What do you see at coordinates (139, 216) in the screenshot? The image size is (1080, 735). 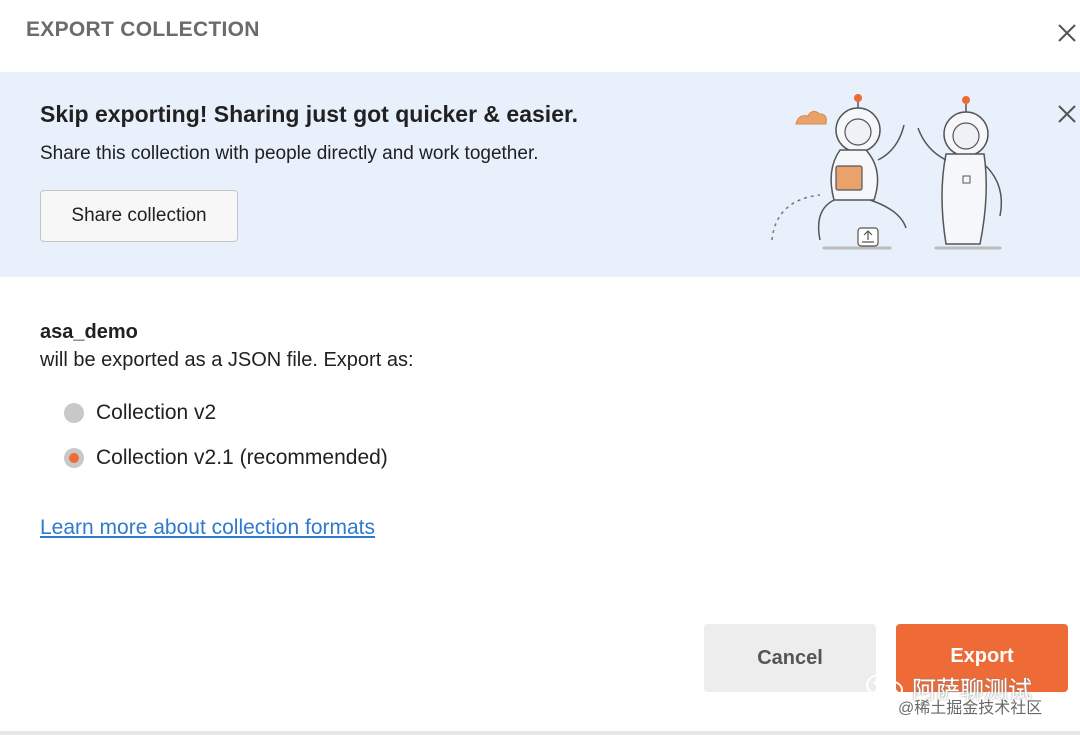 I see `share-collection-button: Share collection` at bounding box center [139, 216].